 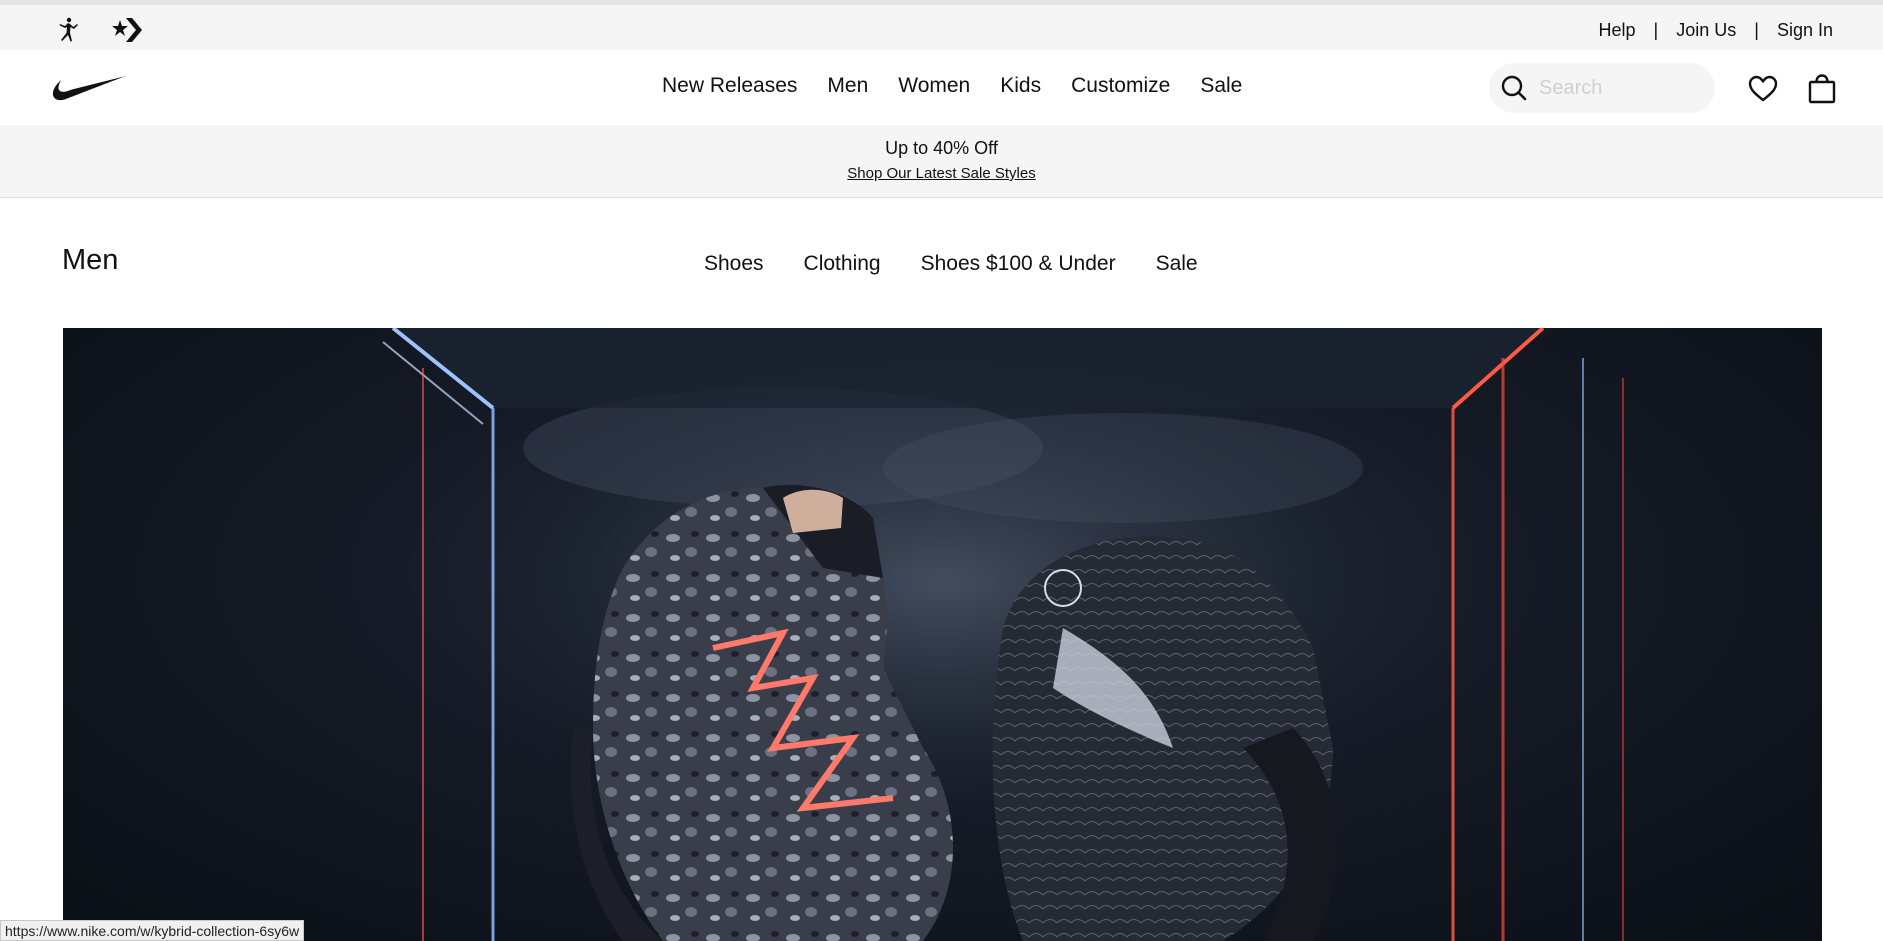 I want to click on nav-item-sale: Sale, so click(x=1221, y=86).